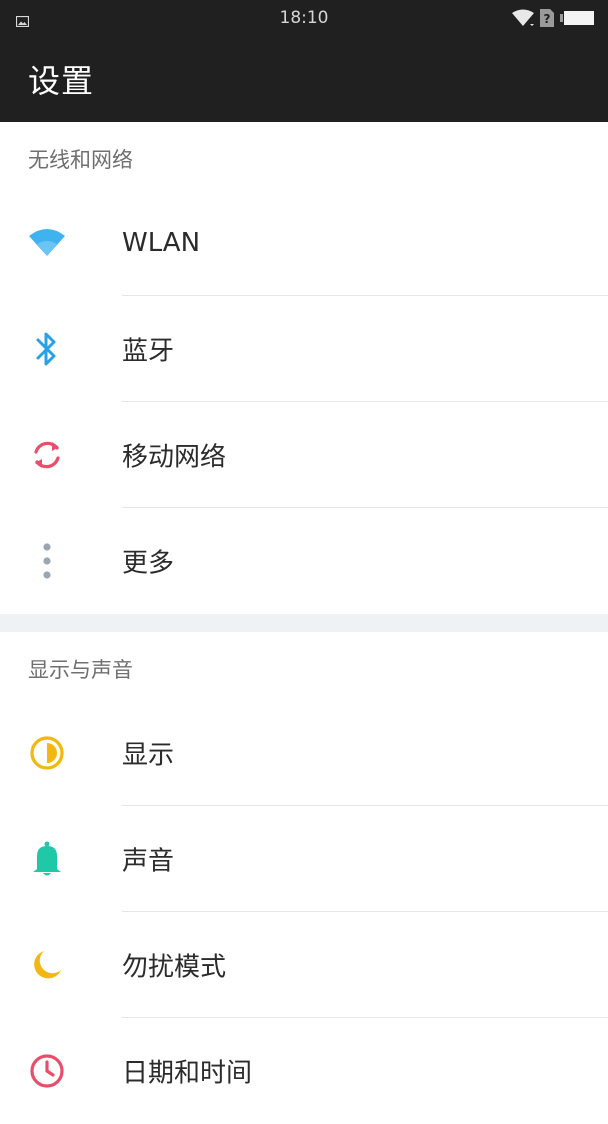 The image size is (608, 1124). What do you see at coordinates (304, 349) in the screenshot?
I see `settings-item-bluetooth: 蓝牙` at bounding box center [304, 349].